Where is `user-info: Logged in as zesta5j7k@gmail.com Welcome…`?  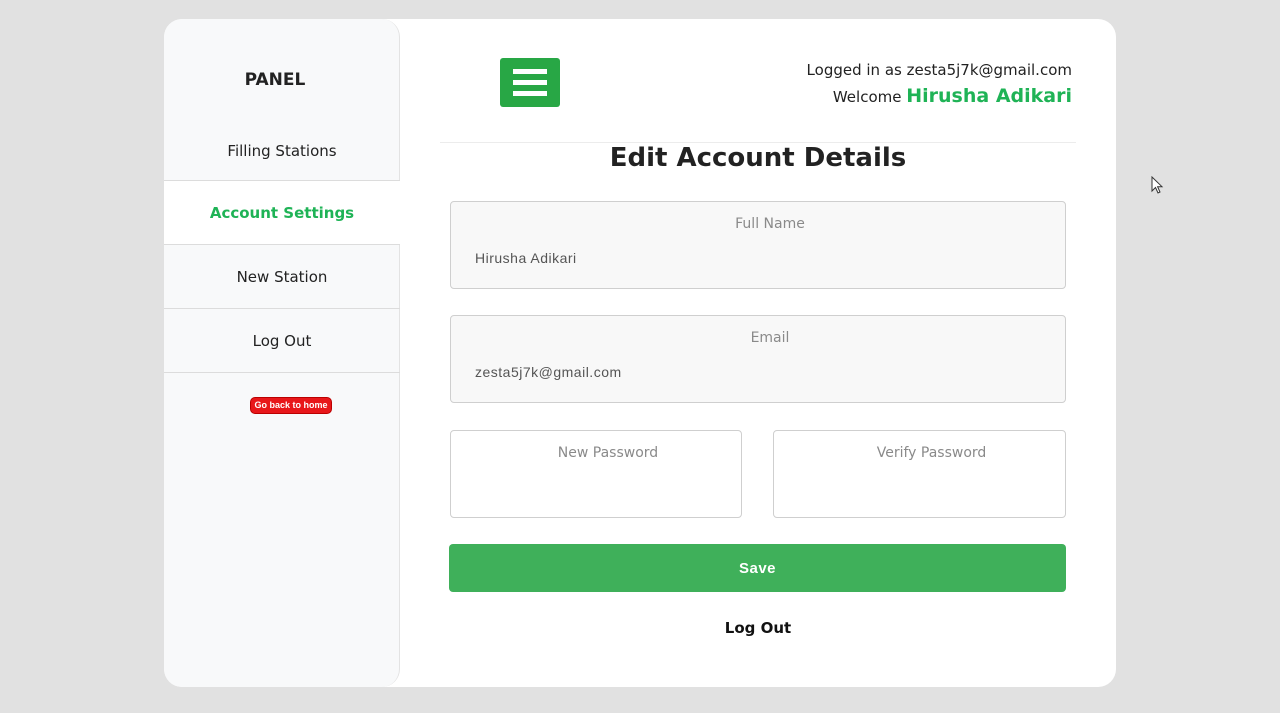
user-info: Logged in as zesta5j7k@gmail.com Welcome… is located at coordinates (939, 84).